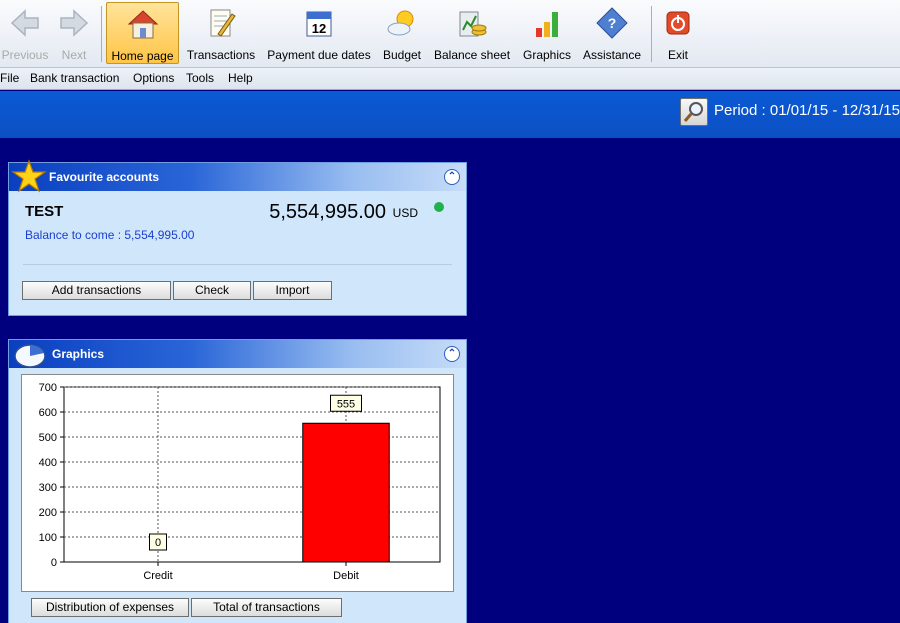 The height and width of the screenshot is (623, 900). What do you see at coordinates (78, 354) in the screenshot?
I see `graphics-title: Graphics` at bounding box center [78, 354].